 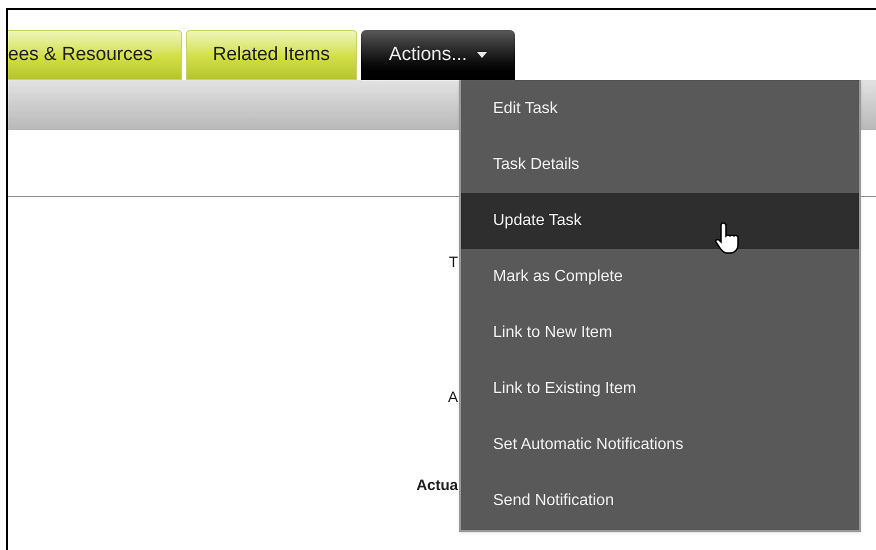 I want to click on menu-item: Link to Existing Item, so click(x=660, y=389).